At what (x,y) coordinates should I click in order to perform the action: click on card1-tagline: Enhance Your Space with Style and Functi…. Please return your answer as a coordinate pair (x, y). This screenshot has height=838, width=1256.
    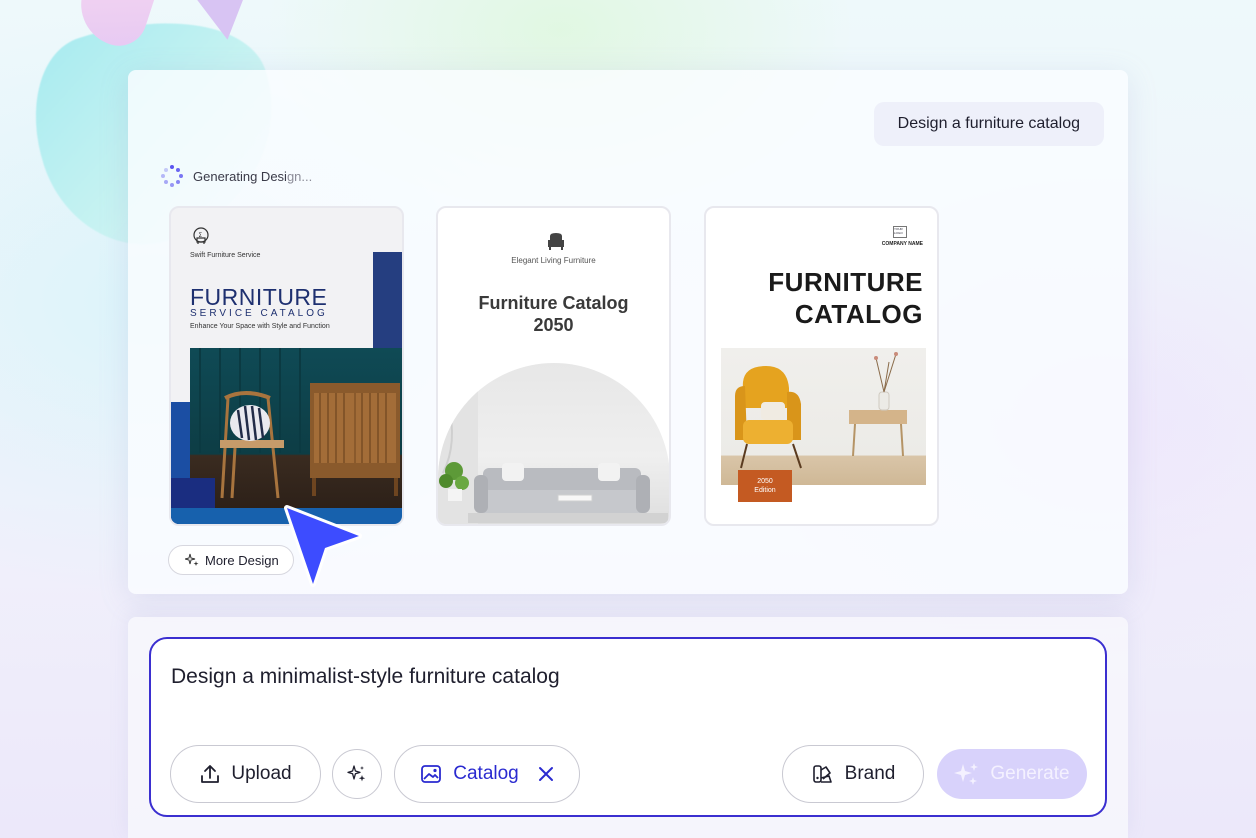
    Looking at the image, I should click on (260, 326).